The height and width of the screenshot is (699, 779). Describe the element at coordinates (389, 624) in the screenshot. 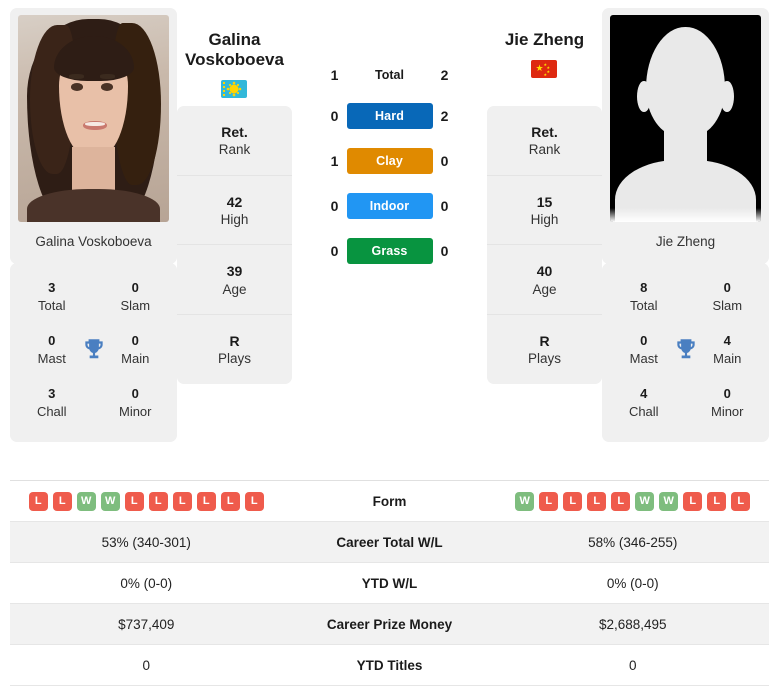

I see `table-row-career-prize-money: $737,409 Career Prize Money $2,688,495` at that location.